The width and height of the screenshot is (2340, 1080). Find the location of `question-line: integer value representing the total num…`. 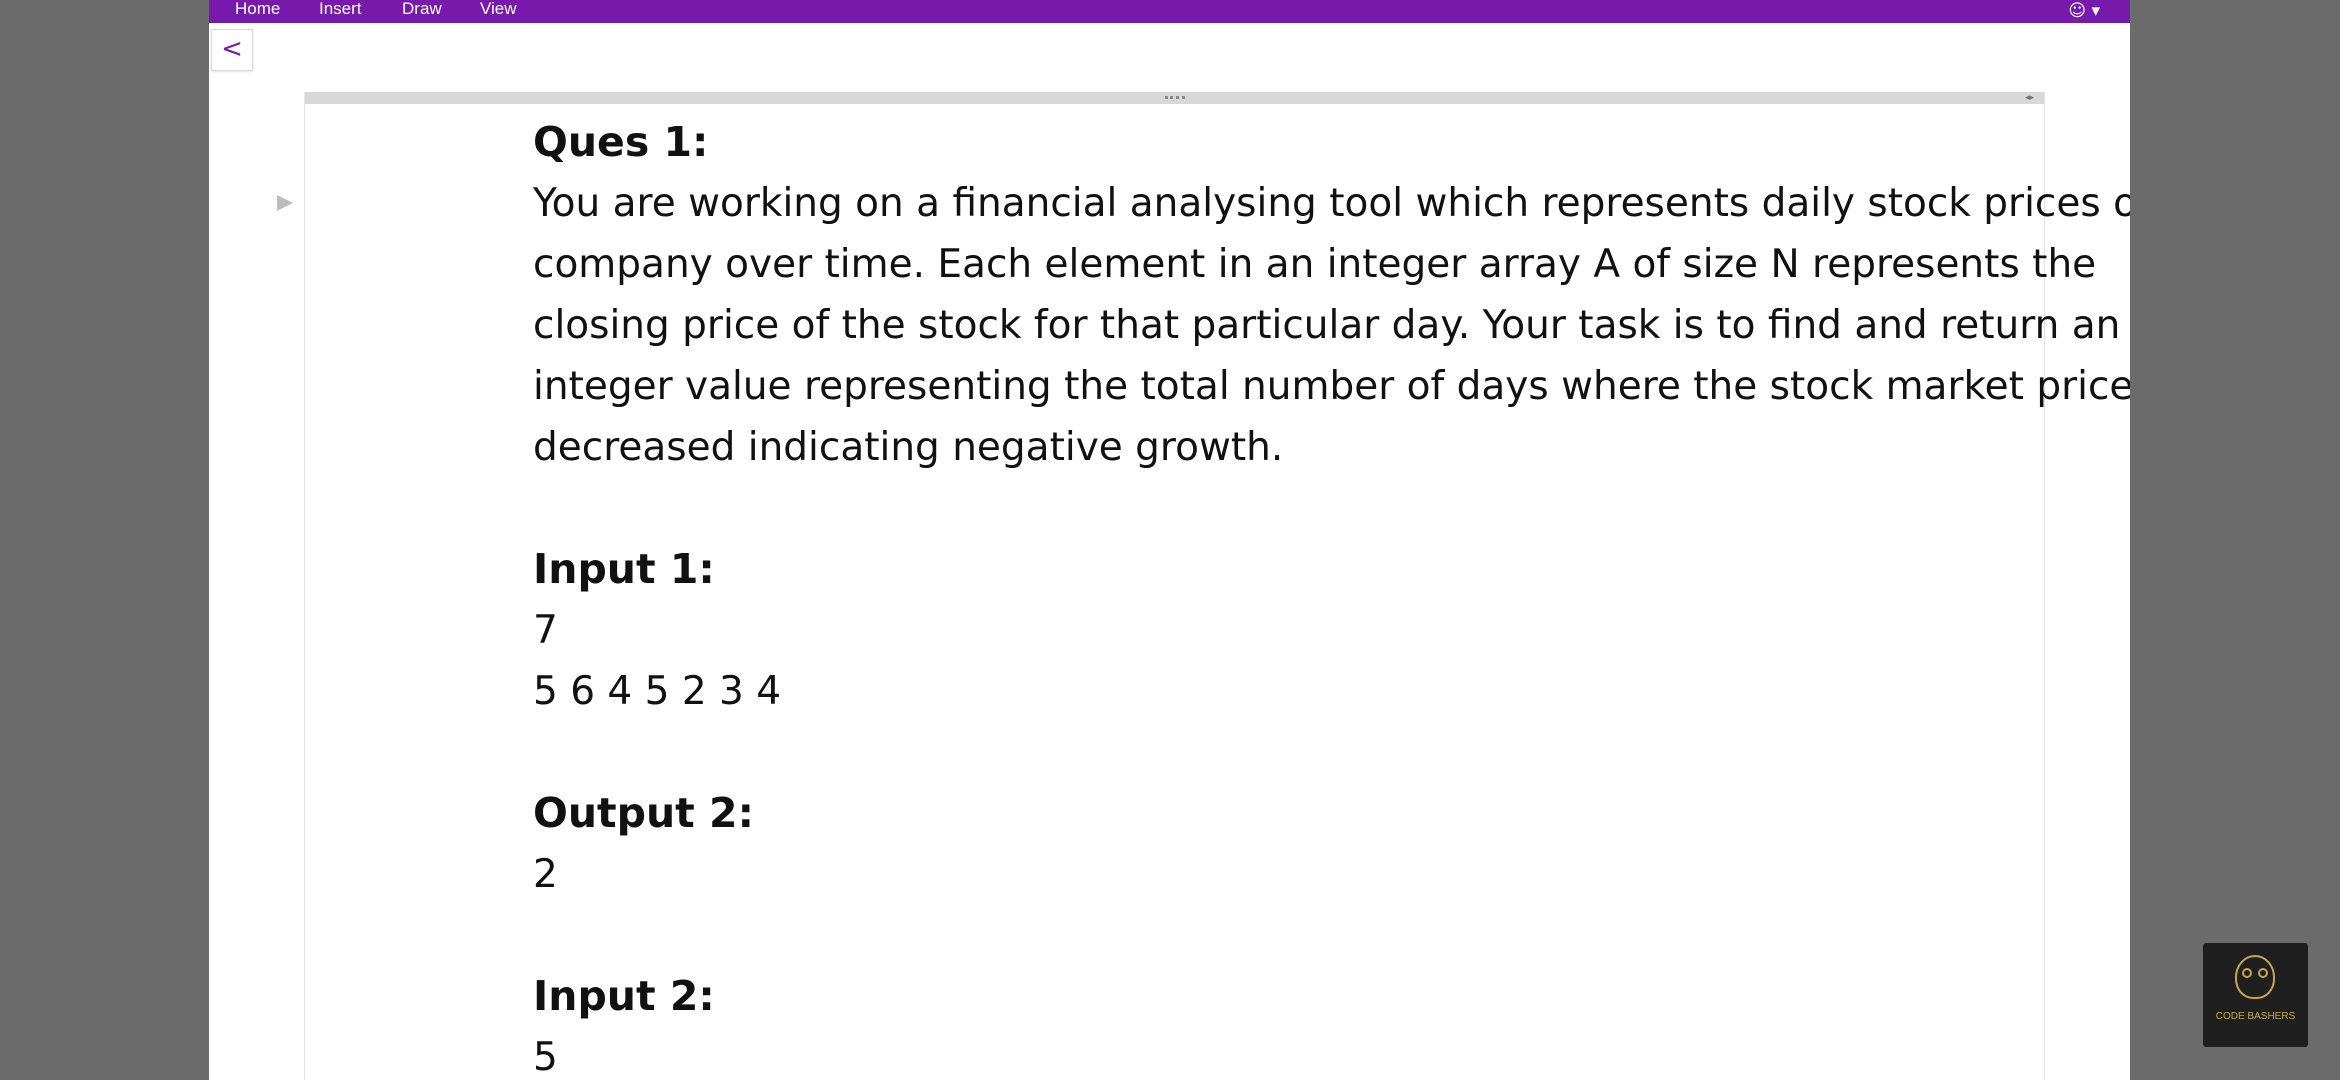

question-line: integer value representing the total num… is located at coordinates (1331, 386).